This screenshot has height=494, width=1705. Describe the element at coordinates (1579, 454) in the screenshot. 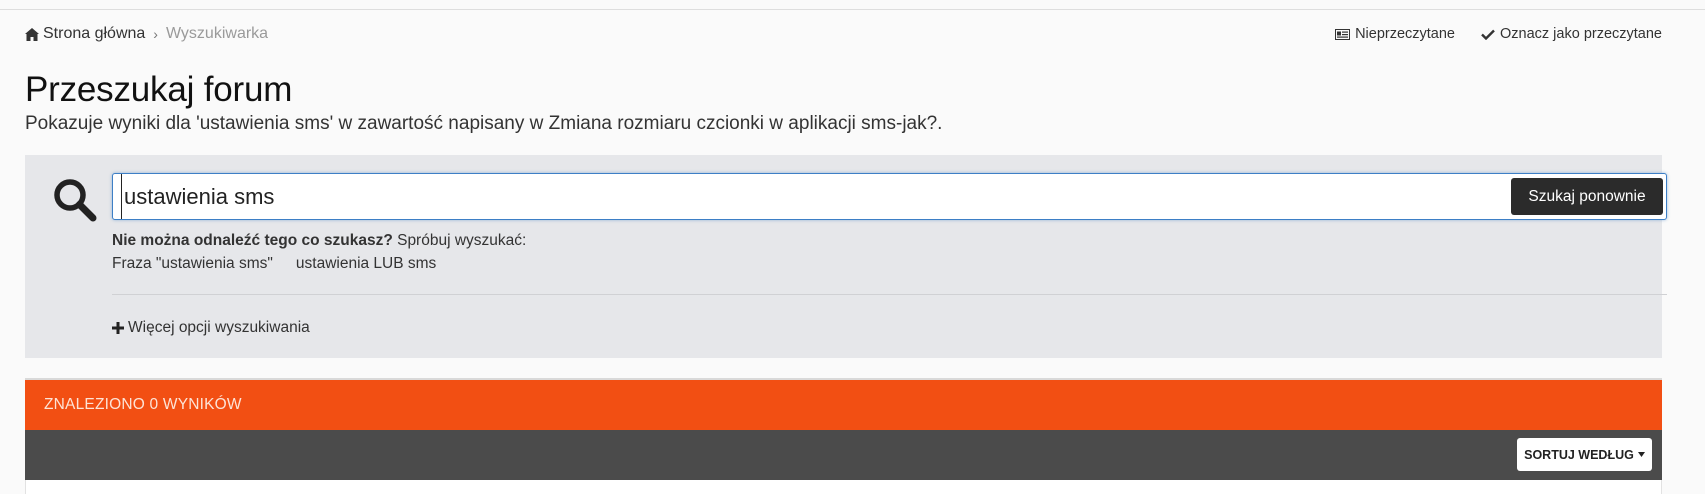

I see `sort-label: SORTUJ WEDŁUG` at that location.